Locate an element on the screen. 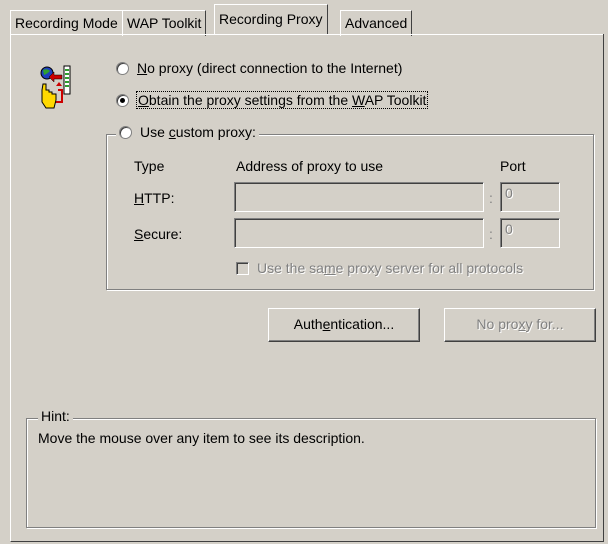  tab-label: Advanced is located at coordinates (376, 23).